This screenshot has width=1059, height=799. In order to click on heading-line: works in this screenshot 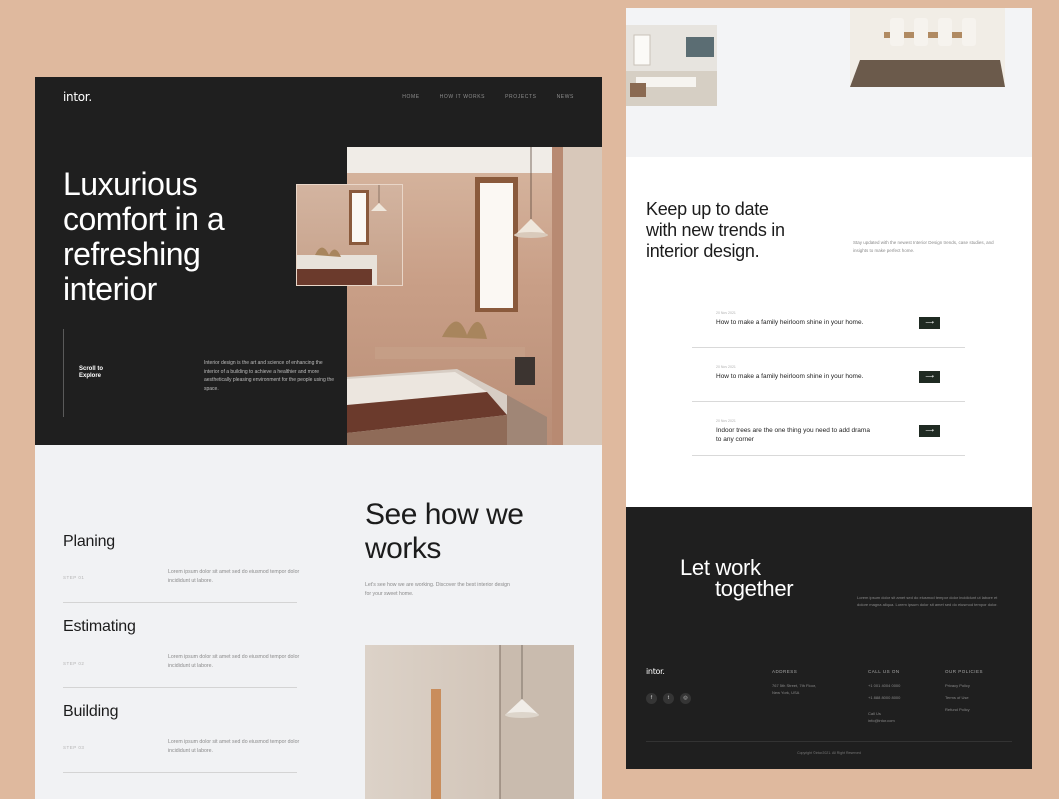, I will do `click(403, 548)`.